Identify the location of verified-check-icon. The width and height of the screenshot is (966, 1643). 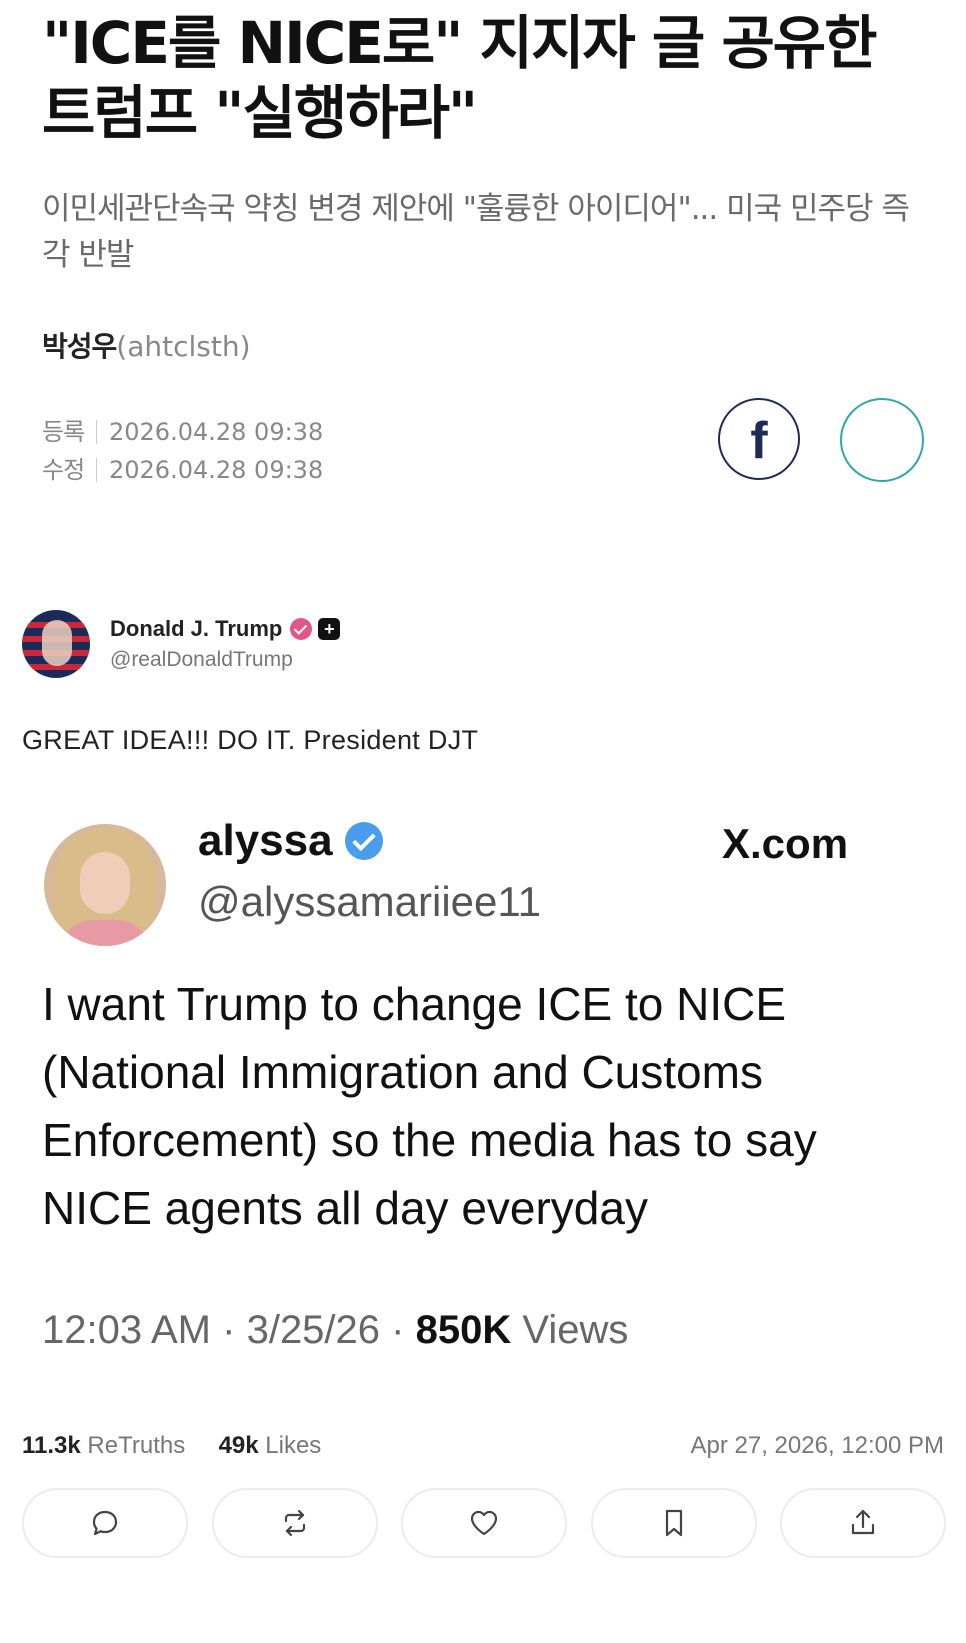
(363, 841).